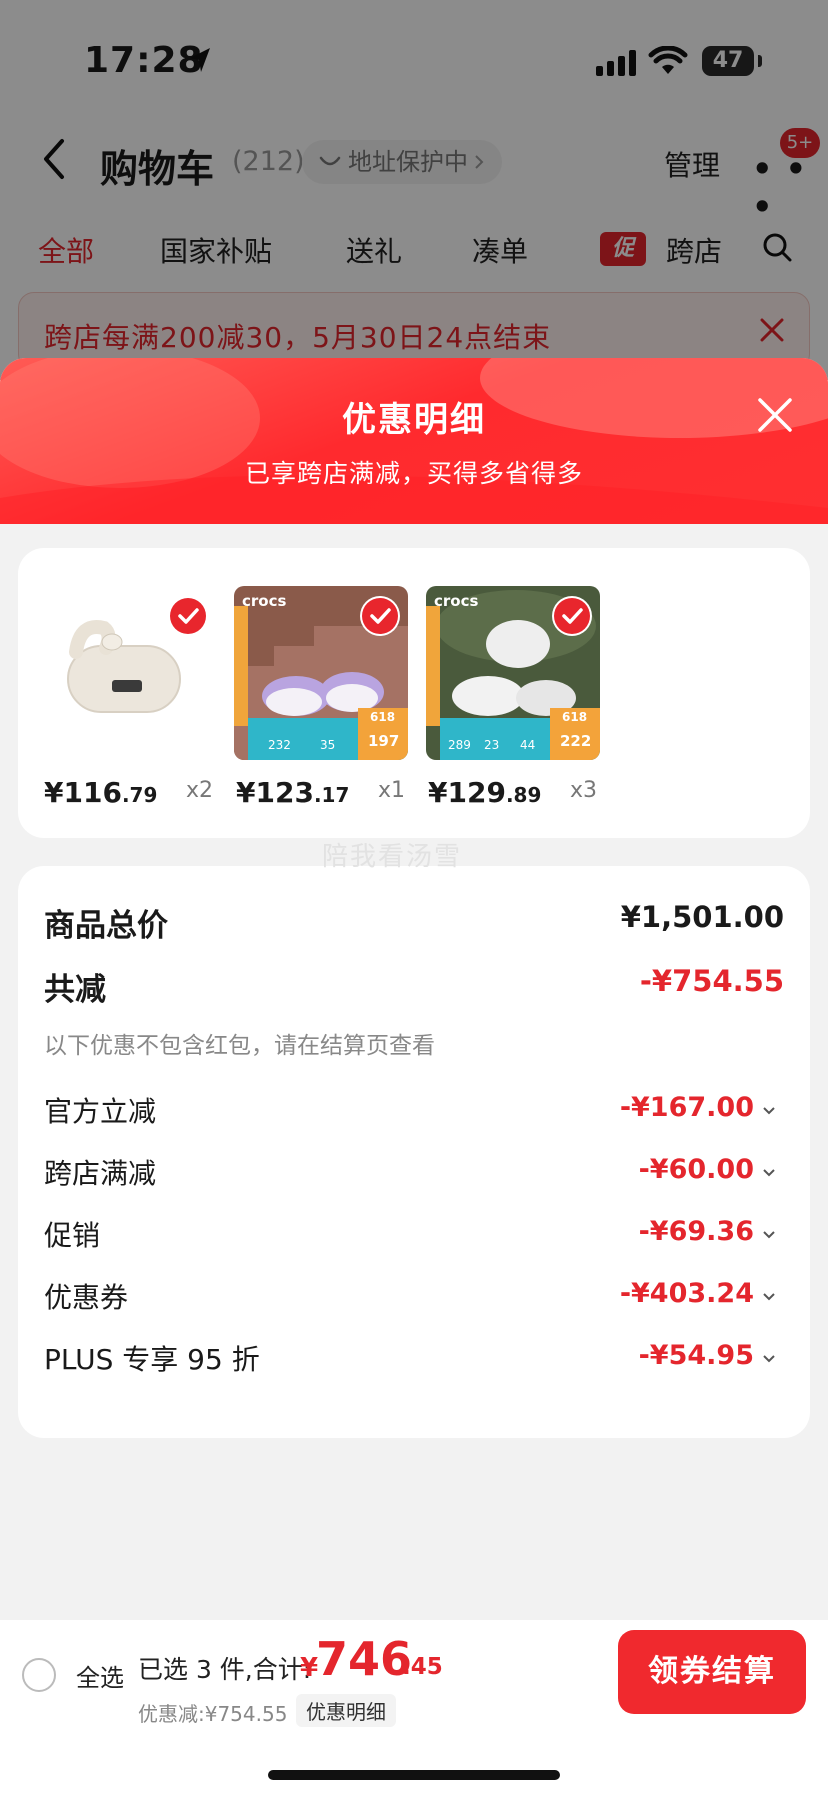  I want to click on checkout-button: 领券结算, so click(712, 1672).